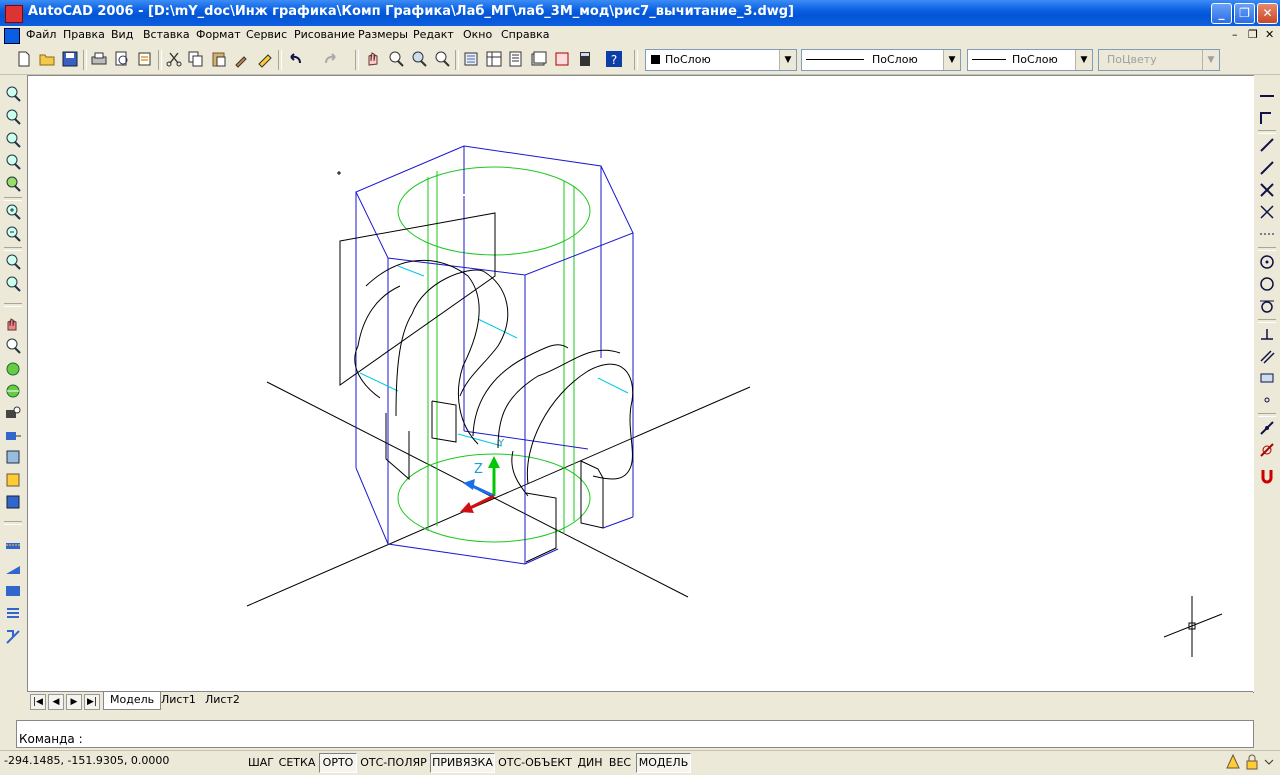 This screenshot has width=1280, height=775. Describe the element at coordinates (13, 546) in the screenshot. I see `view-top-icon` at that location.